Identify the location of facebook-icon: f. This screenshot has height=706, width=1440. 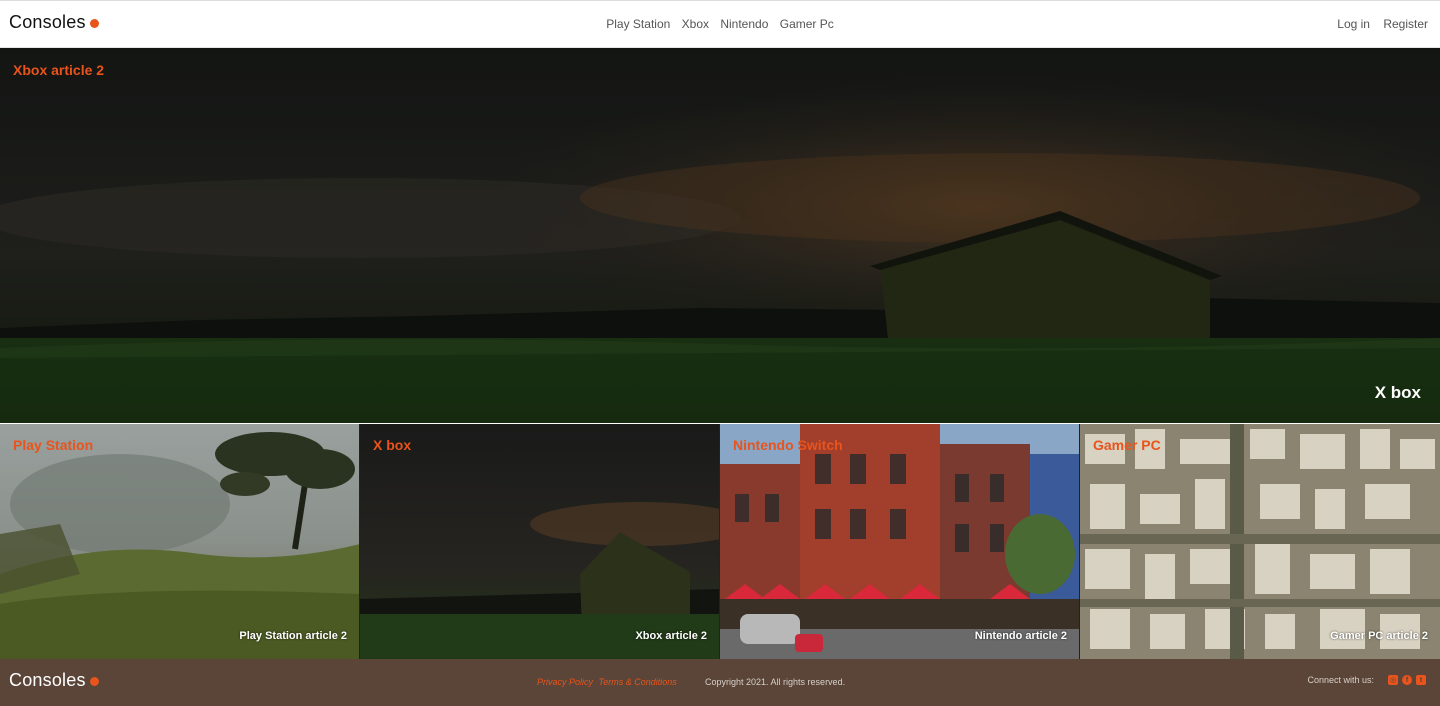
(1407, 680).